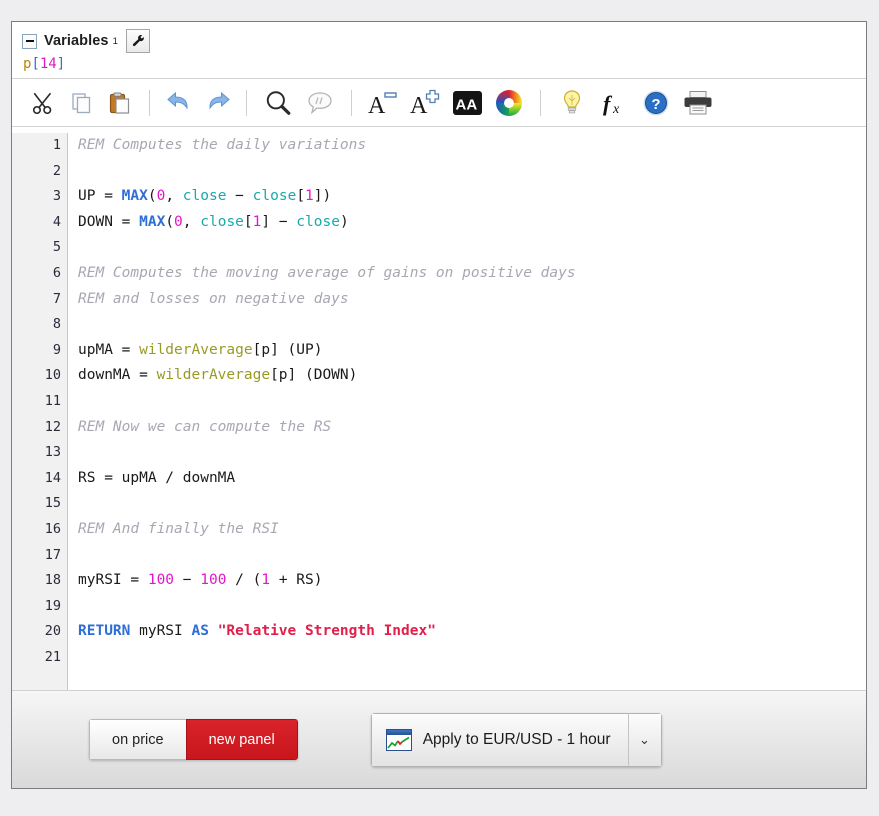 Image resolution: width=879 pixels, height=816 pixels. Describe the element at coordinates (296, 580) in the screenshot. I see `code-token: + RS)` at that location.